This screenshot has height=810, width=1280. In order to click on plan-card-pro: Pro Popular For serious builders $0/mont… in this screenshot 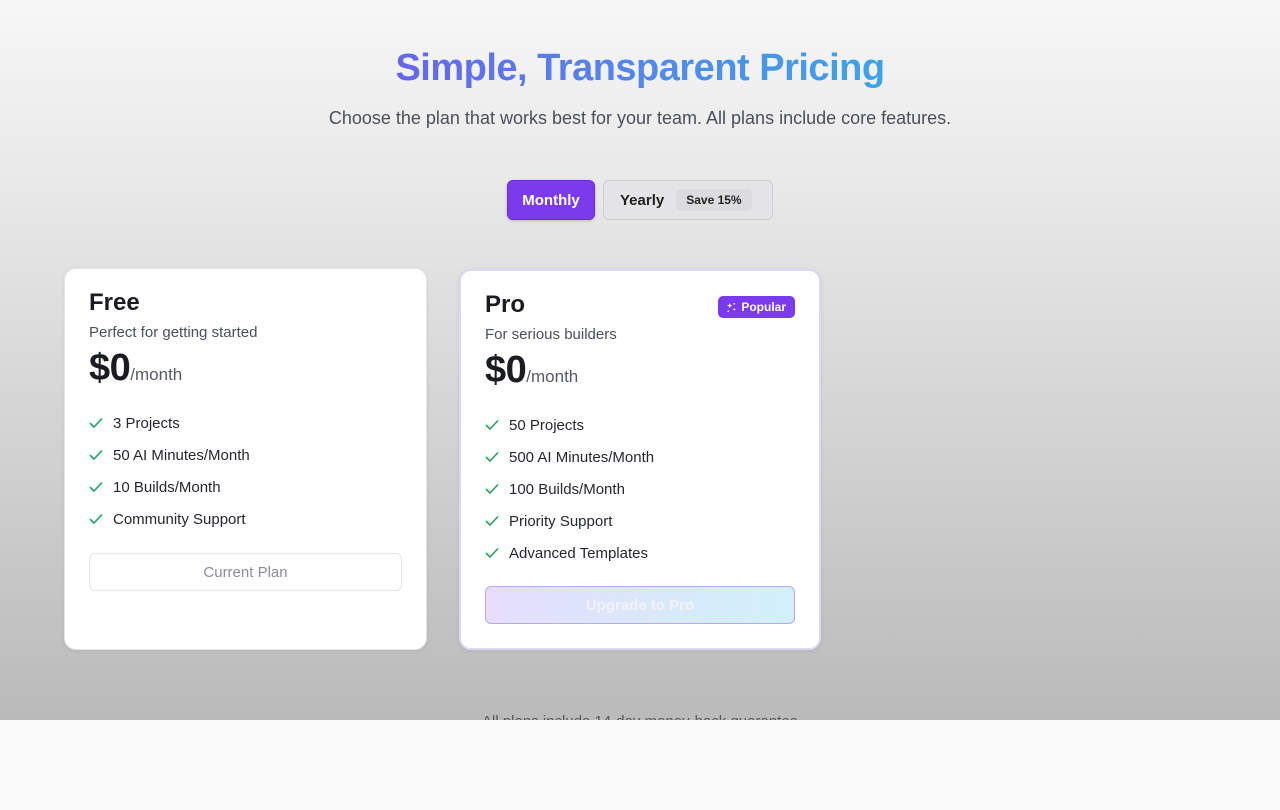, I will do `click(640, 459)`.